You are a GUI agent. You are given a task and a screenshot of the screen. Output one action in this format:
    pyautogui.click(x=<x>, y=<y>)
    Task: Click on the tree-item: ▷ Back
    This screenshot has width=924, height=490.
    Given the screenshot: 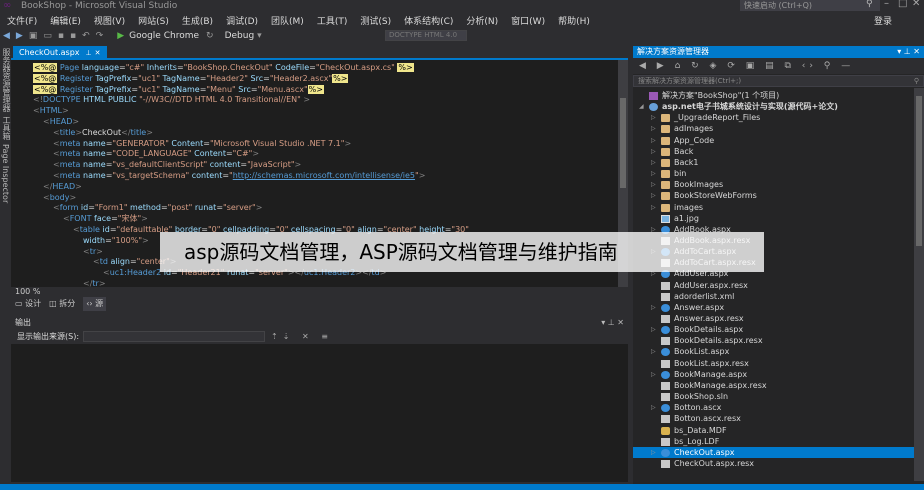 What is the action you would take?
    pyautogui.click(x=773, y=151)
    